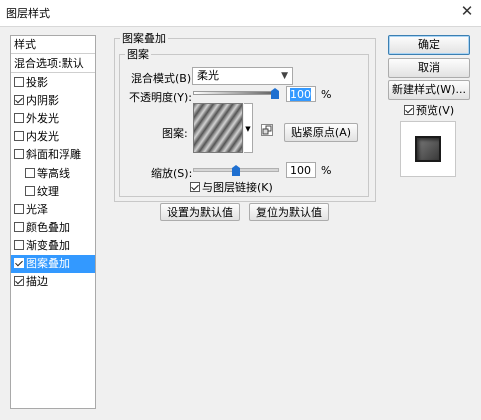 Image resolution: width=481 pixels, height=420 pixels. I want to click on style-item-label: 外发光, so click(42, 119).